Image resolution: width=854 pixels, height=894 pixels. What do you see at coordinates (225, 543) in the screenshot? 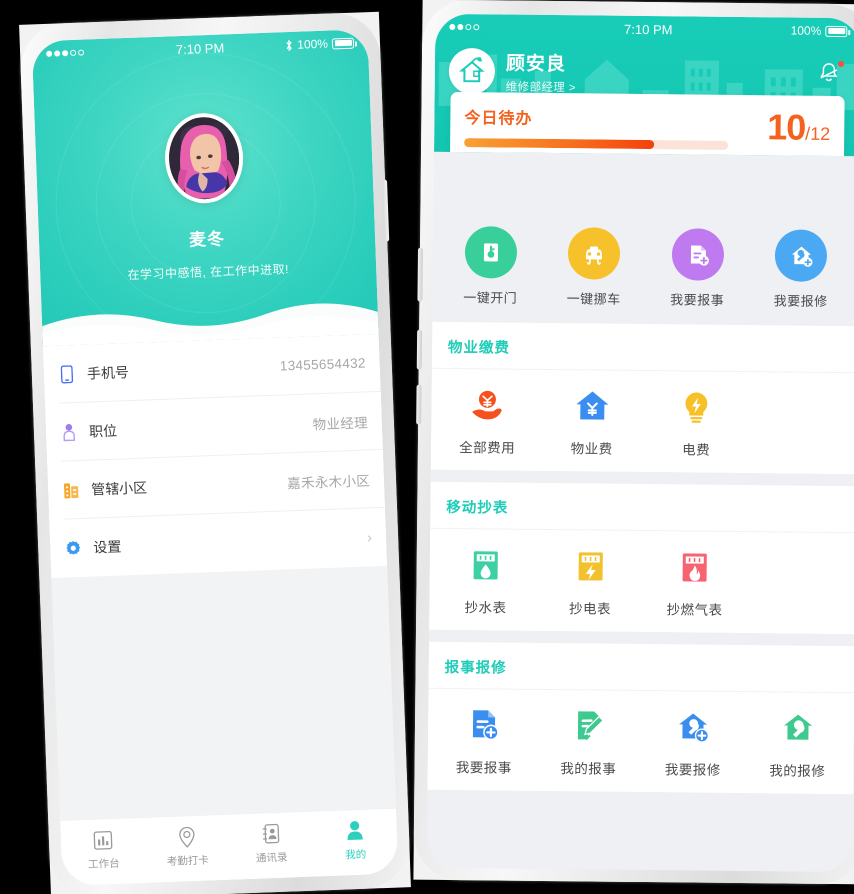
I see `info-row-settings: 设置 ›` at bounding box center [225, 543].